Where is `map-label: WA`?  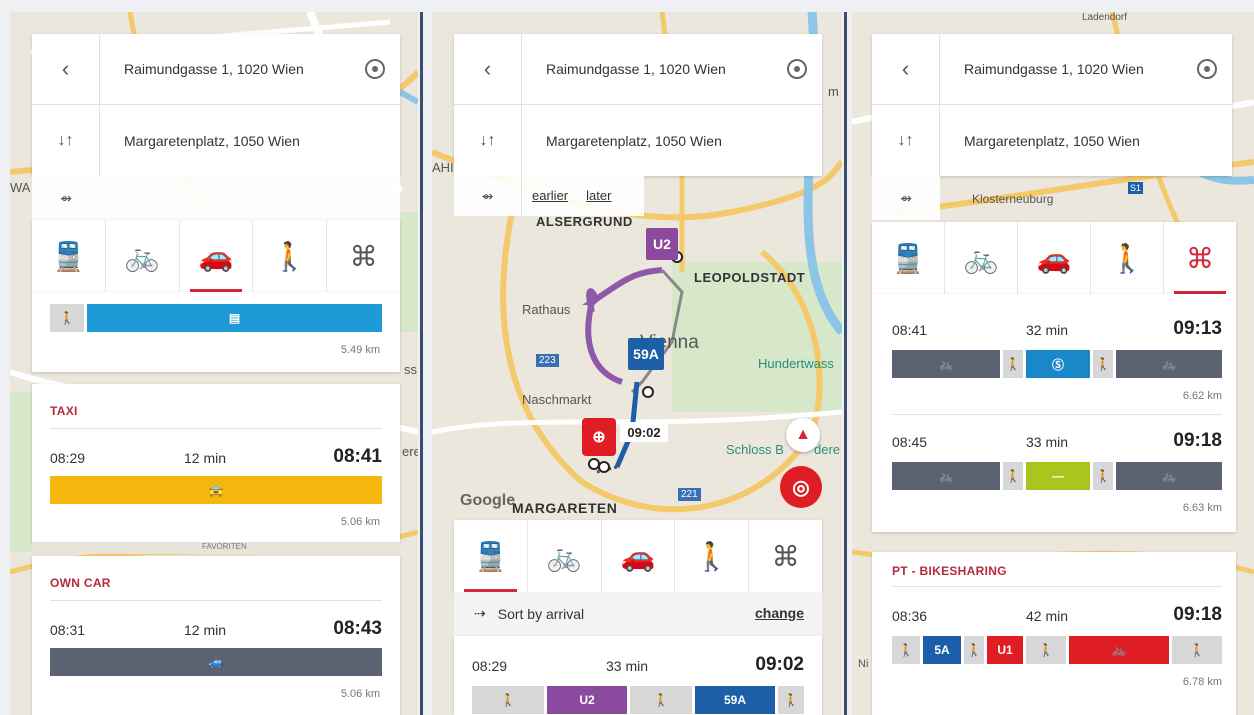
map-label: WA is located at coordinates (20, 187).